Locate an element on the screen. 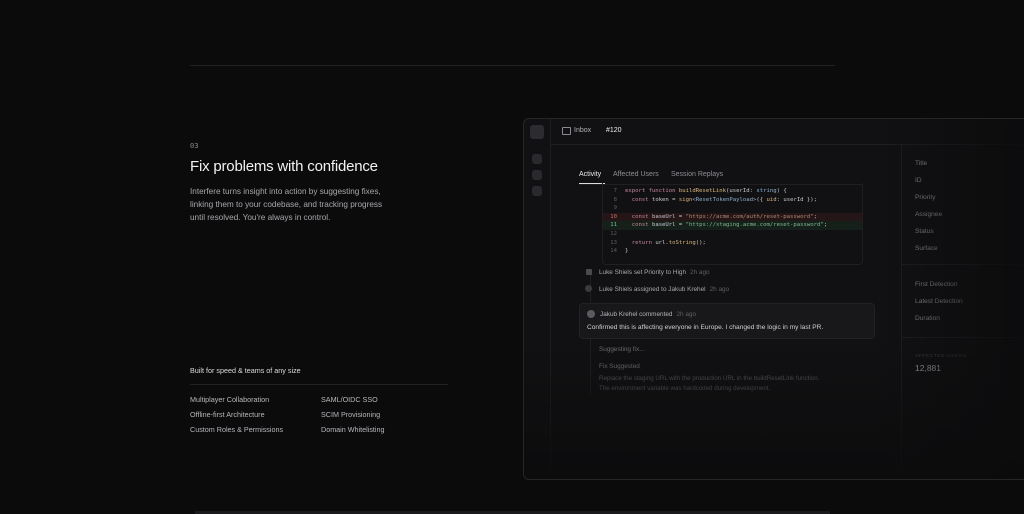  feature-item: Multiplayer Collaboration is located at coordinates (230, 399).